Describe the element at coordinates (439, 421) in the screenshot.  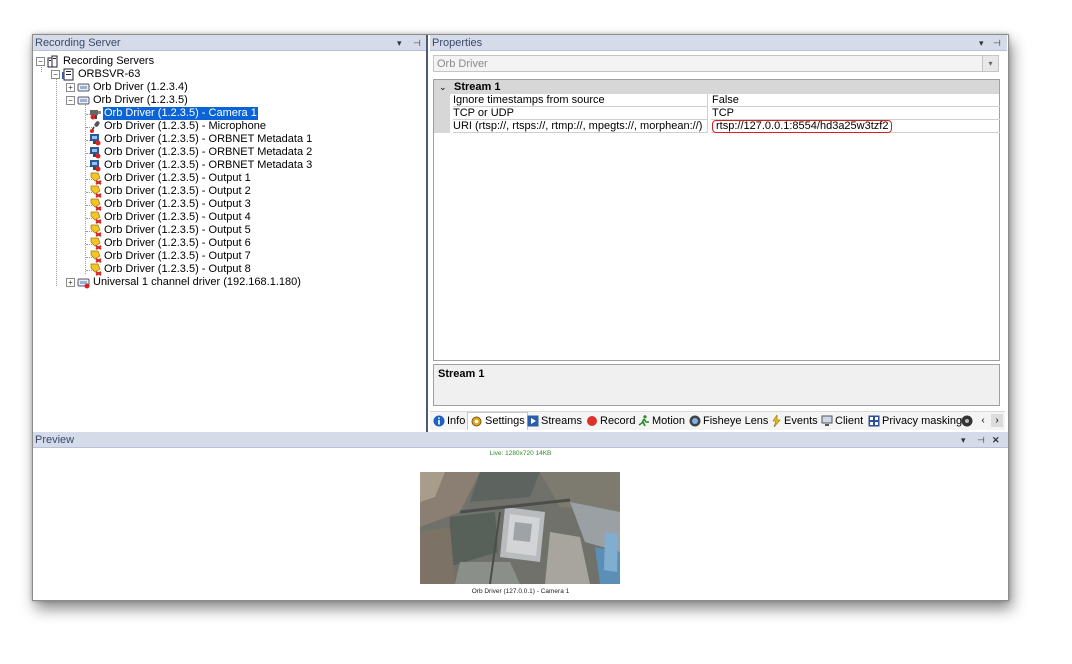
I see `info-icon` at that location.